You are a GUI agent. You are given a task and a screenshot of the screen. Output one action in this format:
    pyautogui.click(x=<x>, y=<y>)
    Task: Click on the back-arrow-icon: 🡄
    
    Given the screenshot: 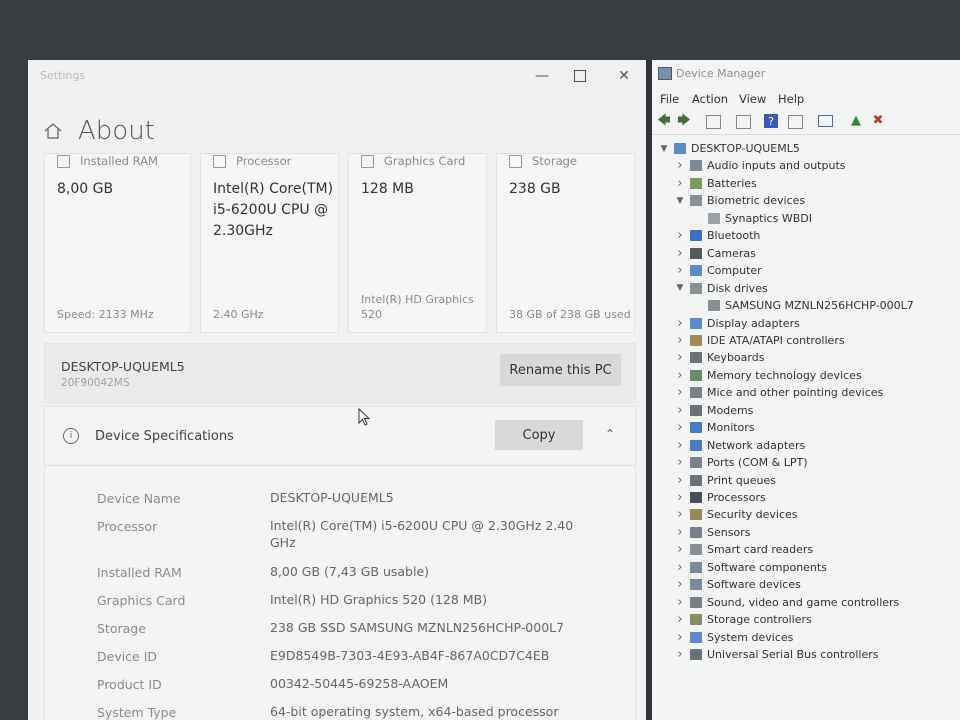 What is the action you would take?
    pyautogui.click(x=664, y=121)
    